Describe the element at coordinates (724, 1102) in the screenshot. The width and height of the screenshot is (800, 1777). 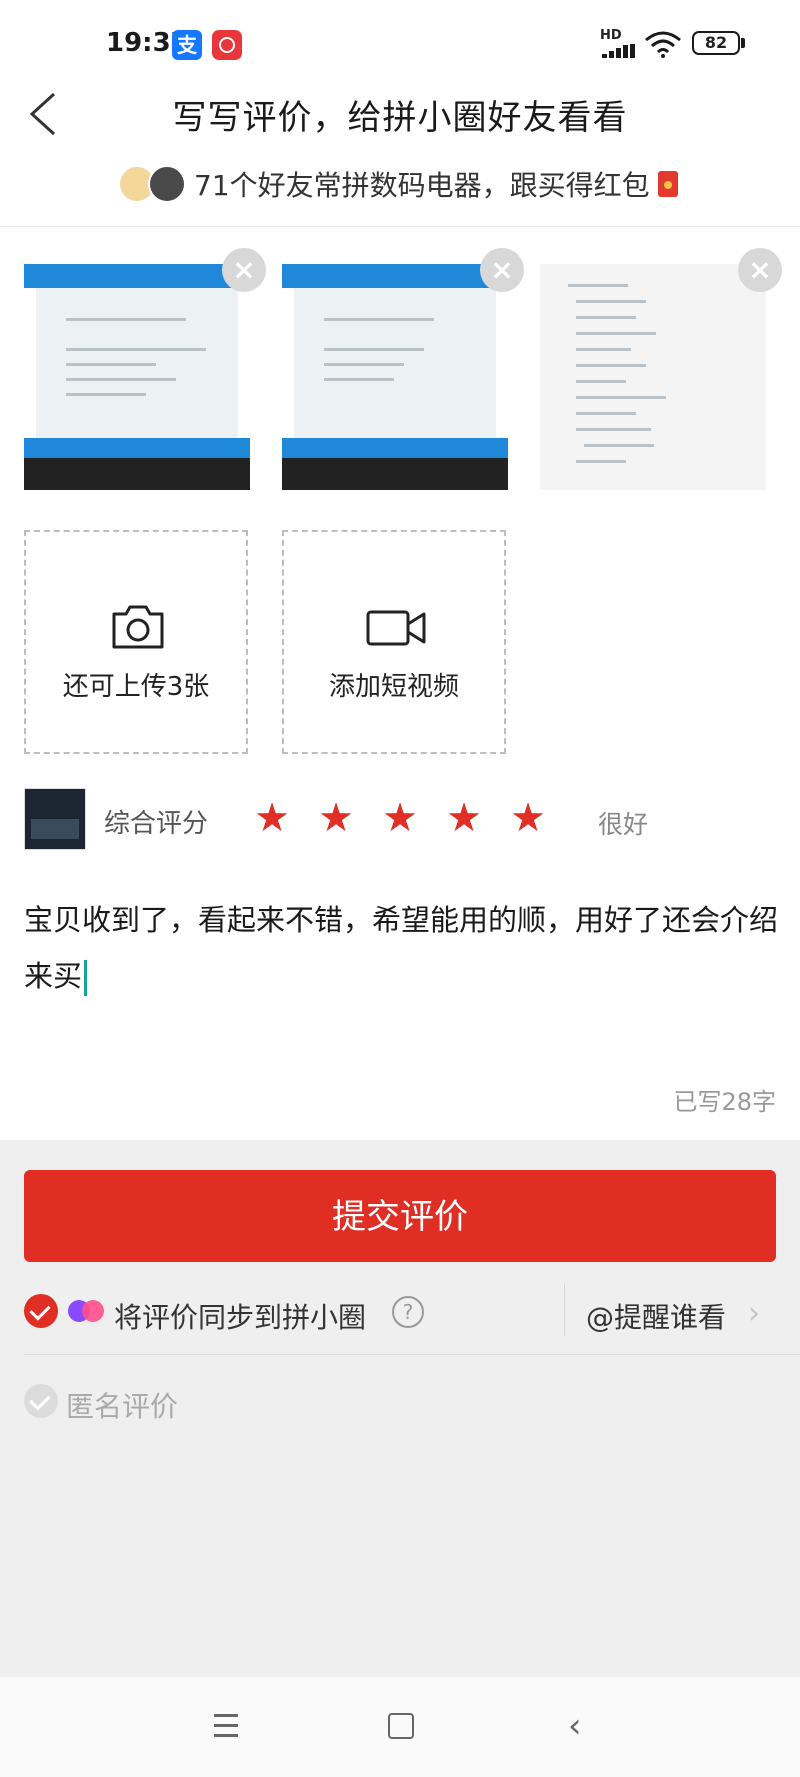
I see `char-count: 已写28字` at that location.